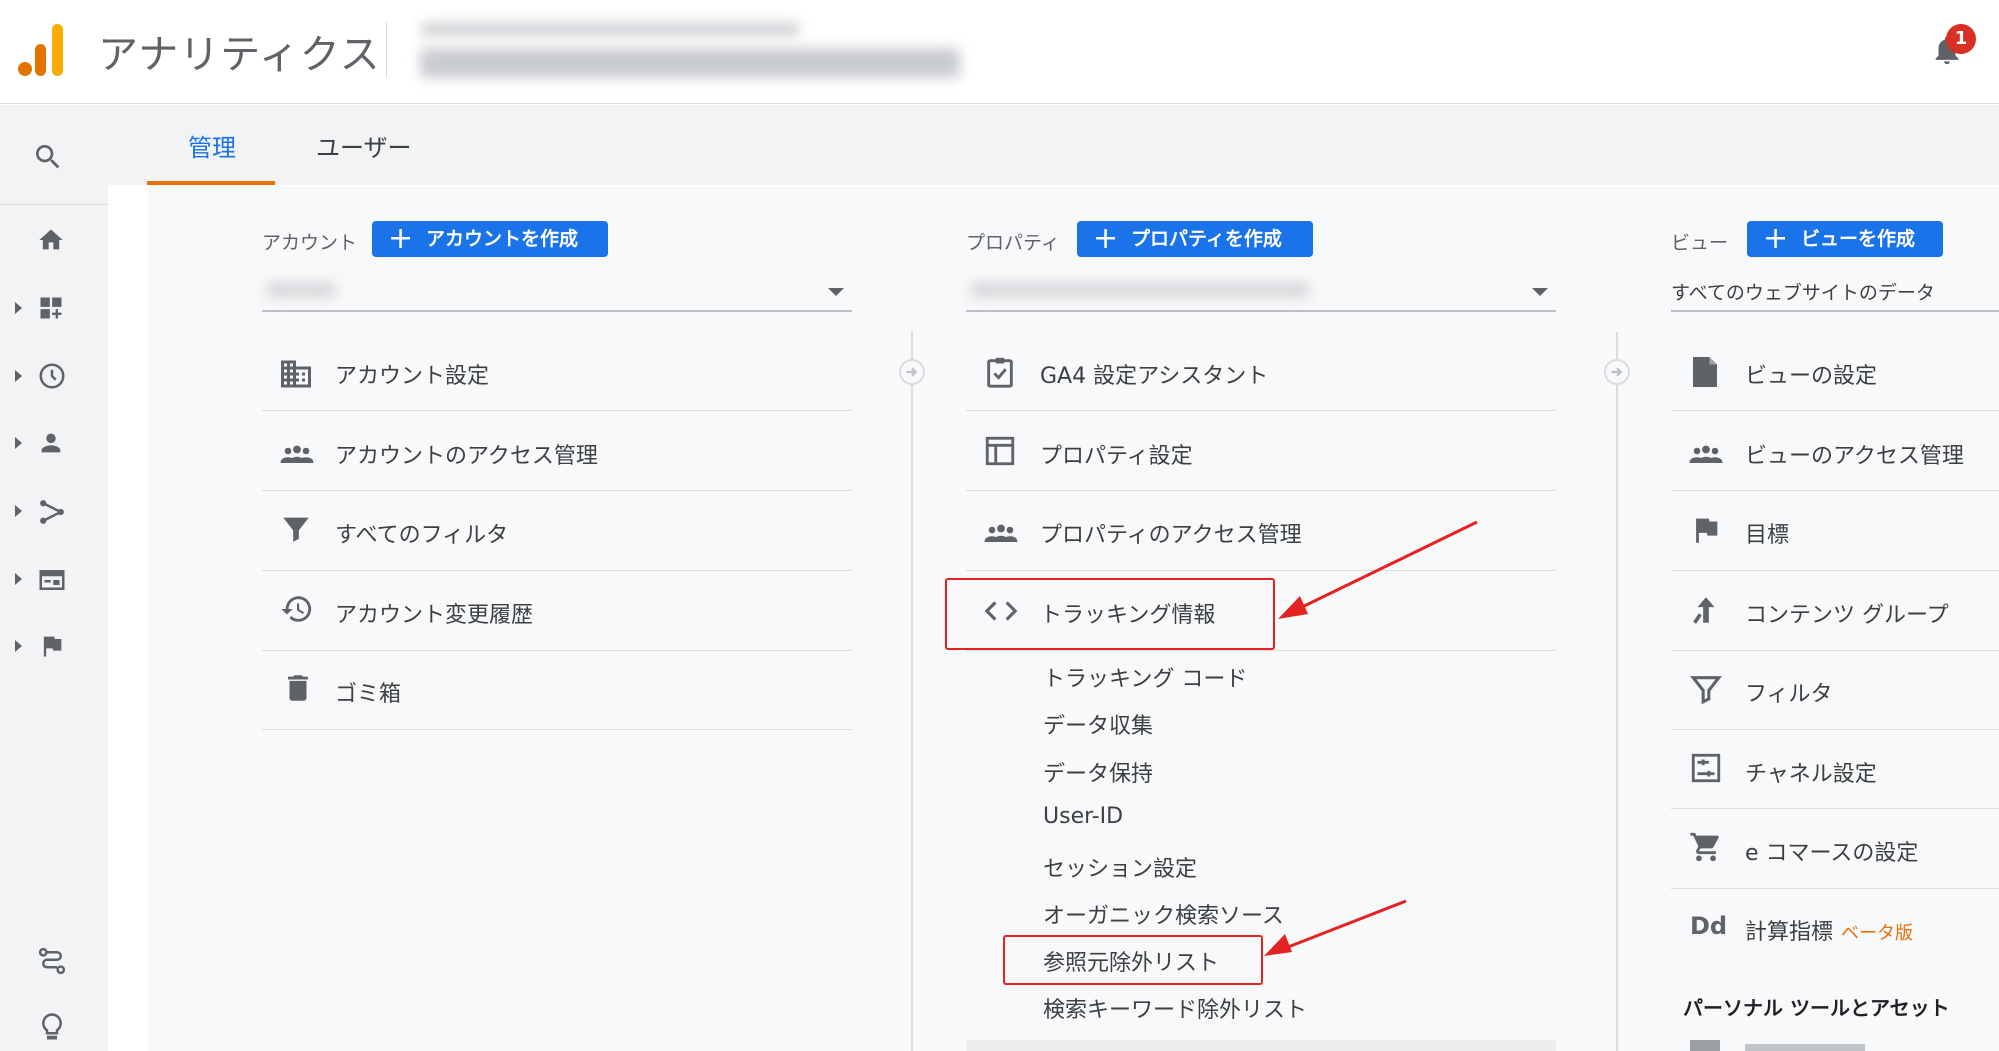 The width and height of the screenshot is (1999, 1051). I want to click on annotation-arrows, so click(1371, 738).